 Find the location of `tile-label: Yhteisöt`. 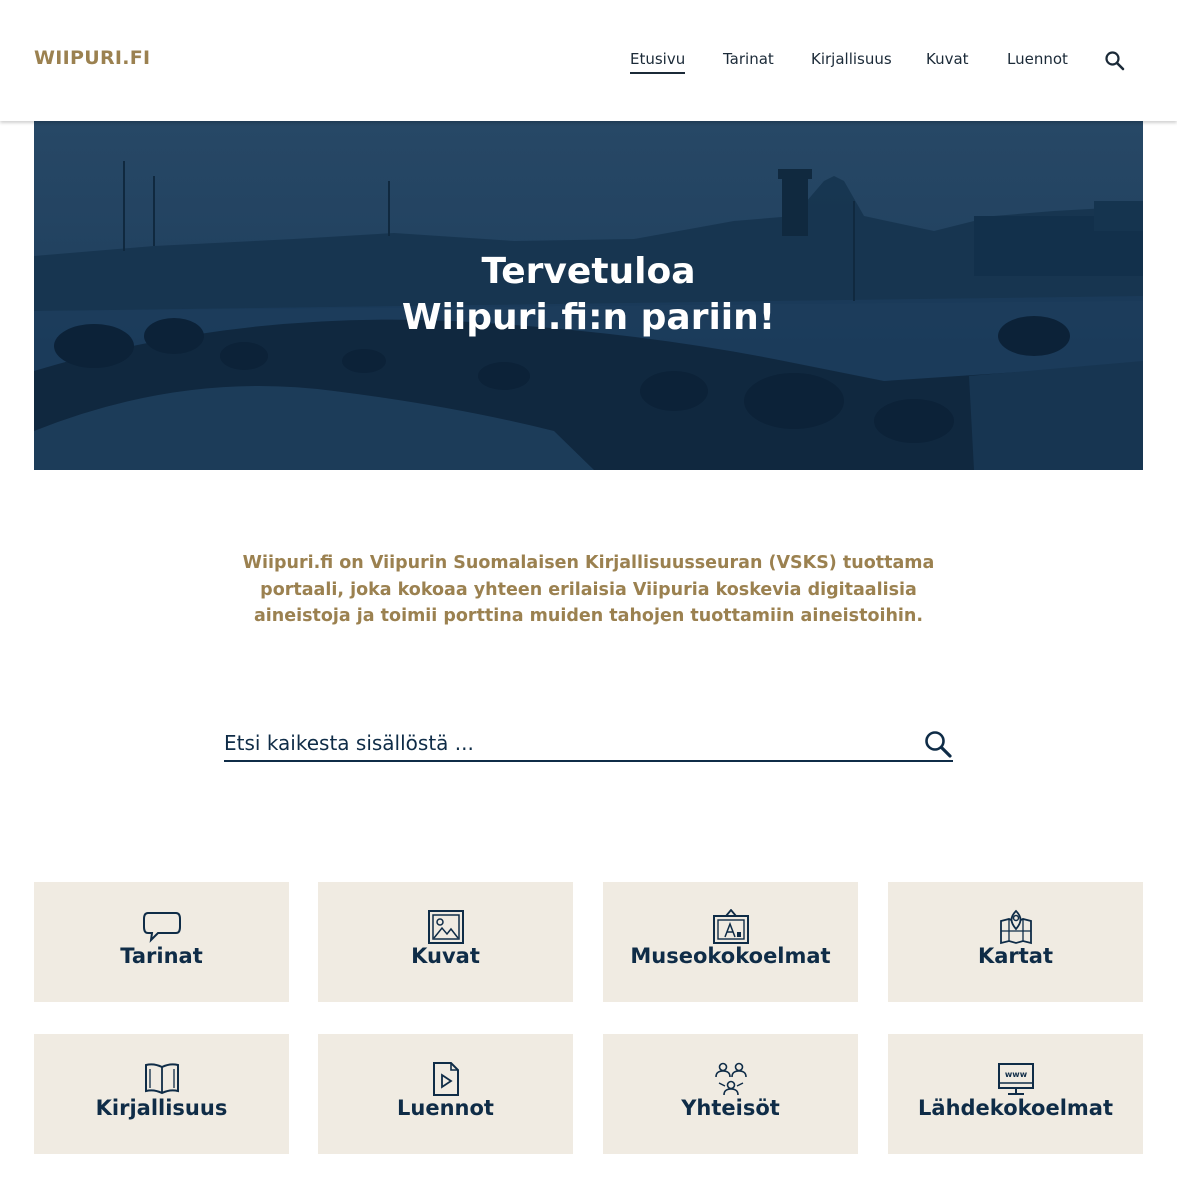

tile-label: Yhteisöt is located at coordinates (730, 1108).